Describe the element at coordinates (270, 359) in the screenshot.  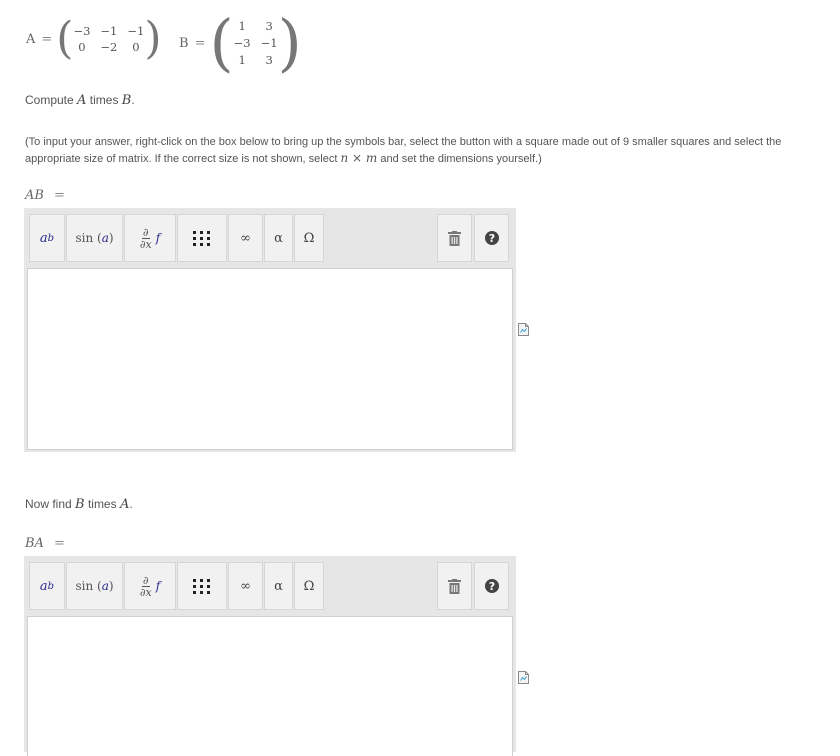
I see `answer-1-input` at that location.